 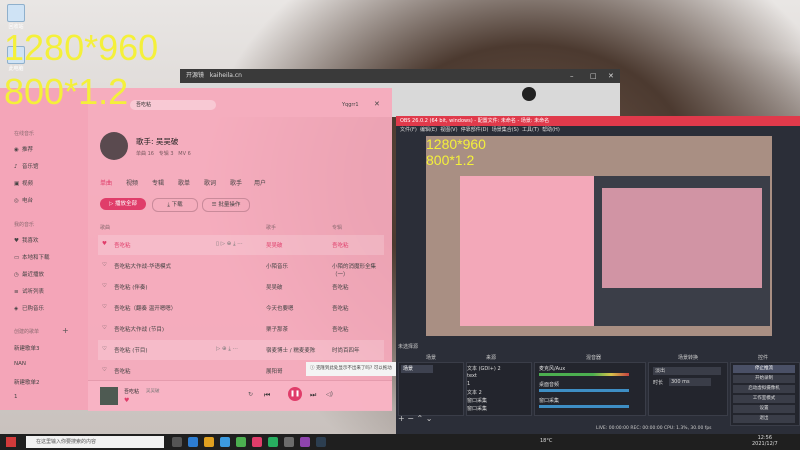 I want to click on row-actions-icons: ▷ ⊕ ⤓ ⋯, so click(x=227, y=349).